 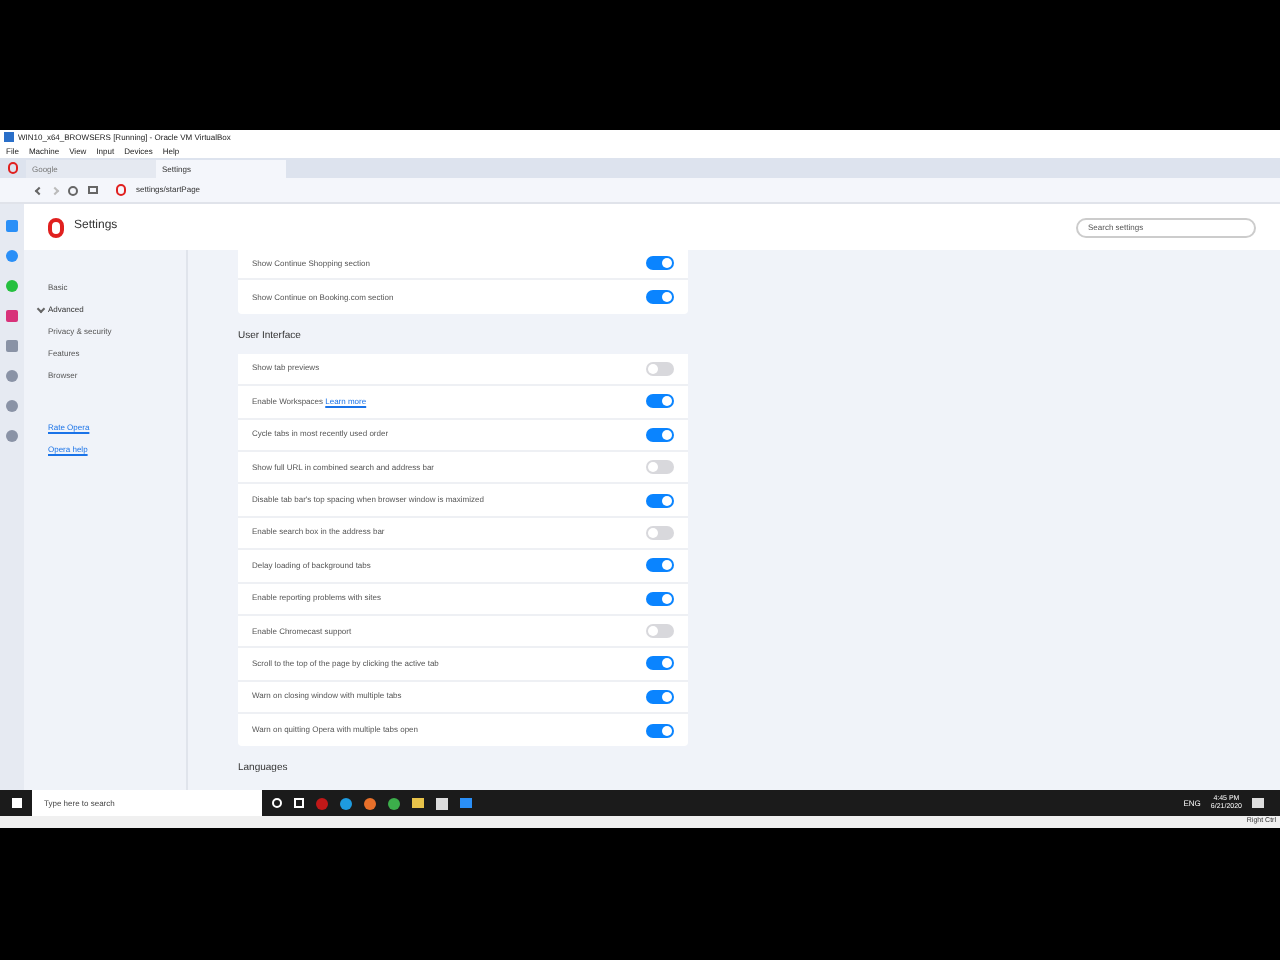 I want to click on opera-icon, so click(x=121, y=190).